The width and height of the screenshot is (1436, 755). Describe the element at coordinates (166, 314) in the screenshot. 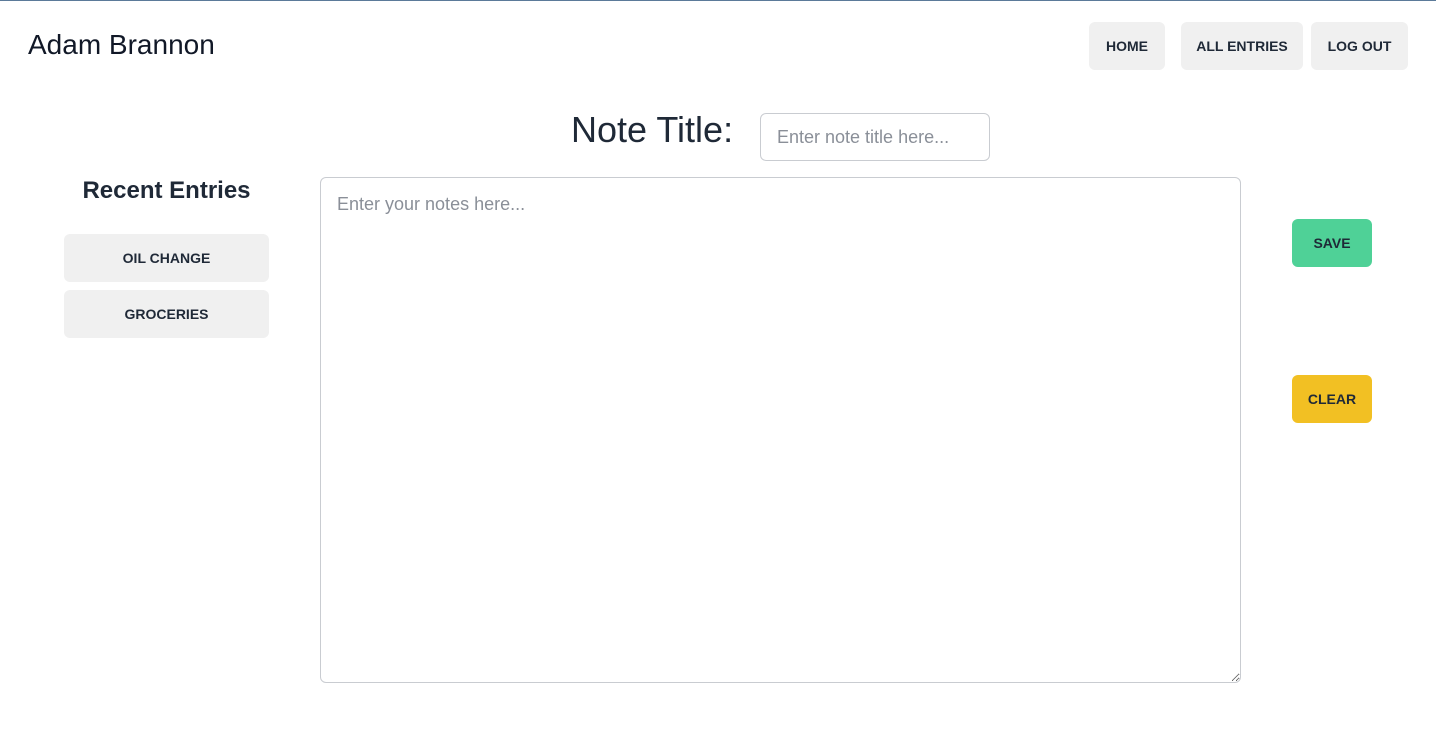

I see `recent-entry-groceries: GROCERIES` at that location.